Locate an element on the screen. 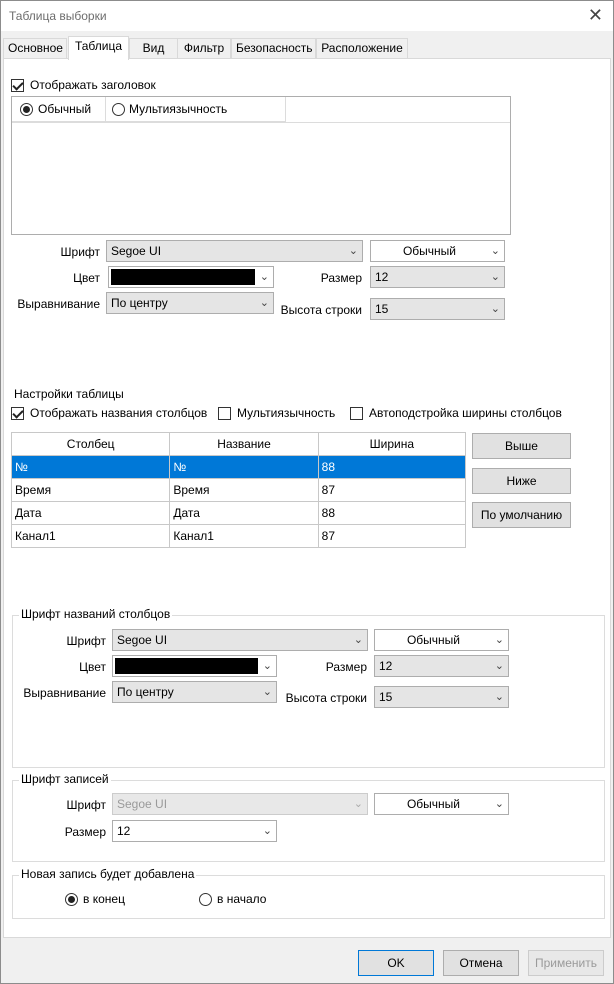  table-row: Дата Дата 88 is located at coordinates (238, 513).